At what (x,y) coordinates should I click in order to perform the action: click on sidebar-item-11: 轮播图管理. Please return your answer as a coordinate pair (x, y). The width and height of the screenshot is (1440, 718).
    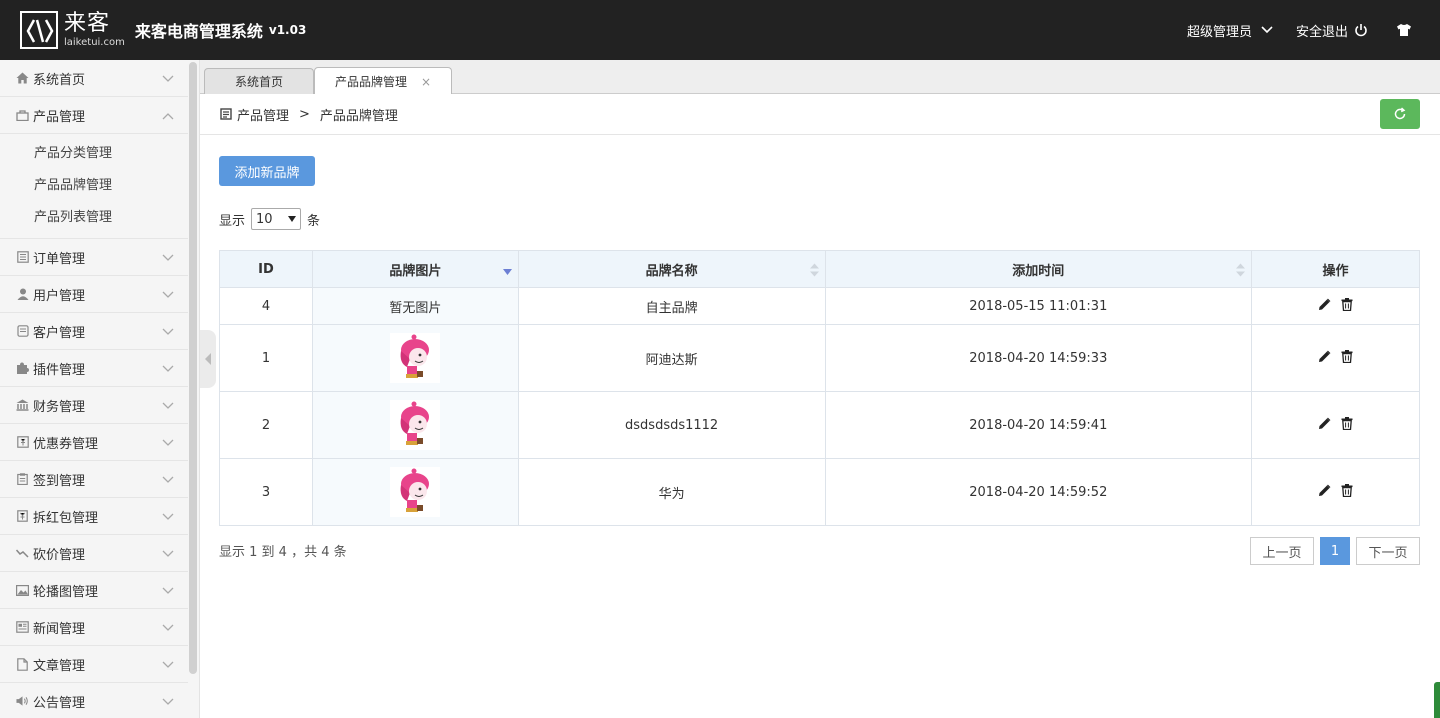
    Looking at the image, I should click on (94, 590).